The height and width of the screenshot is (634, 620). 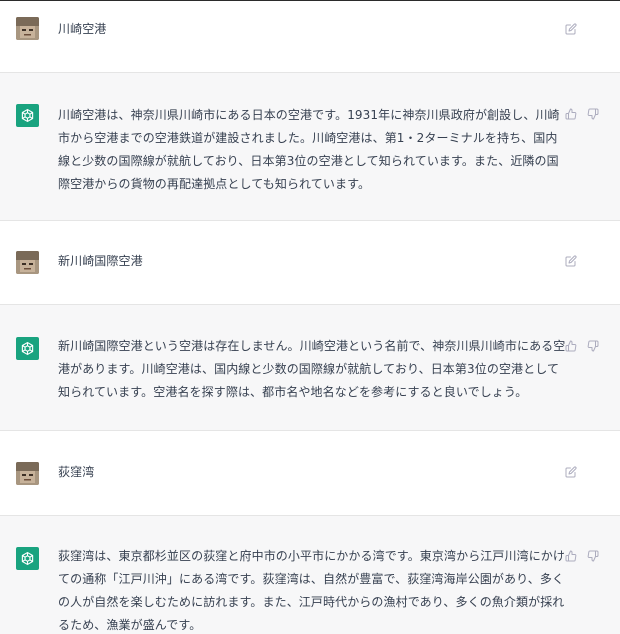 What do you see at coordinates (100, 261) in the screenshot?
I see `user-message-text: 新川崎国際空港` at bounding box center [100, 261].